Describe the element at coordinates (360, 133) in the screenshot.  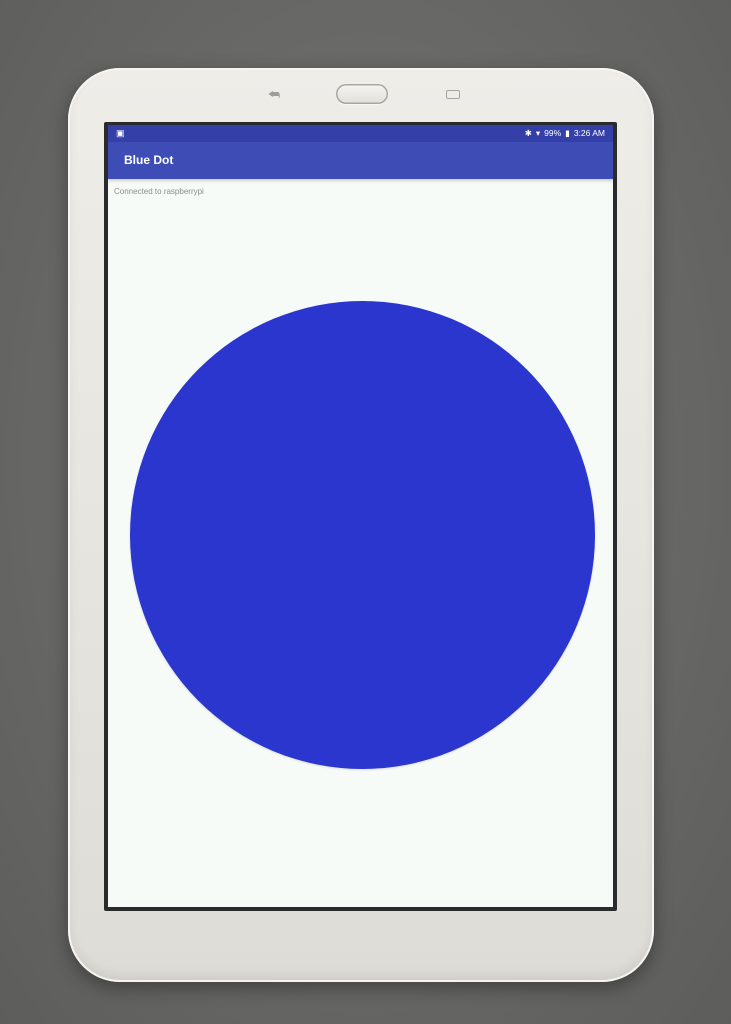
I see `status-bar: ▣ ✱ ▾ 99% ▮ 3:26 AM` at that location.